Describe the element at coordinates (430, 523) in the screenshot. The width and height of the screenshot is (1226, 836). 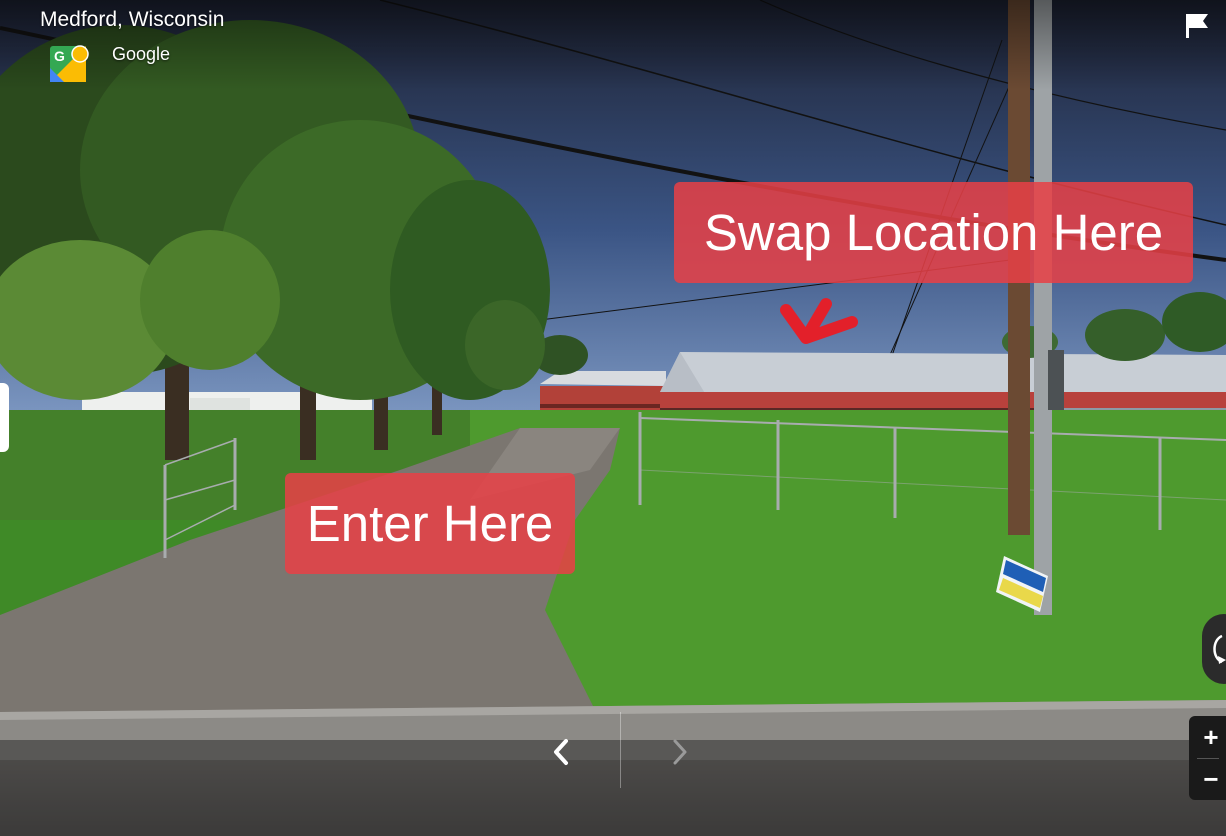
I see `enter-here-annotation: Enter Here` at that location.